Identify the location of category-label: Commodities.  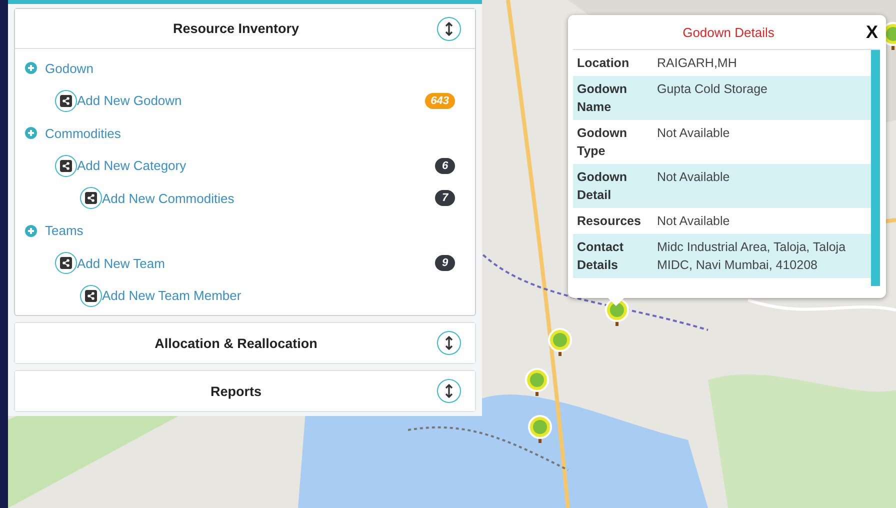
(83, 133).